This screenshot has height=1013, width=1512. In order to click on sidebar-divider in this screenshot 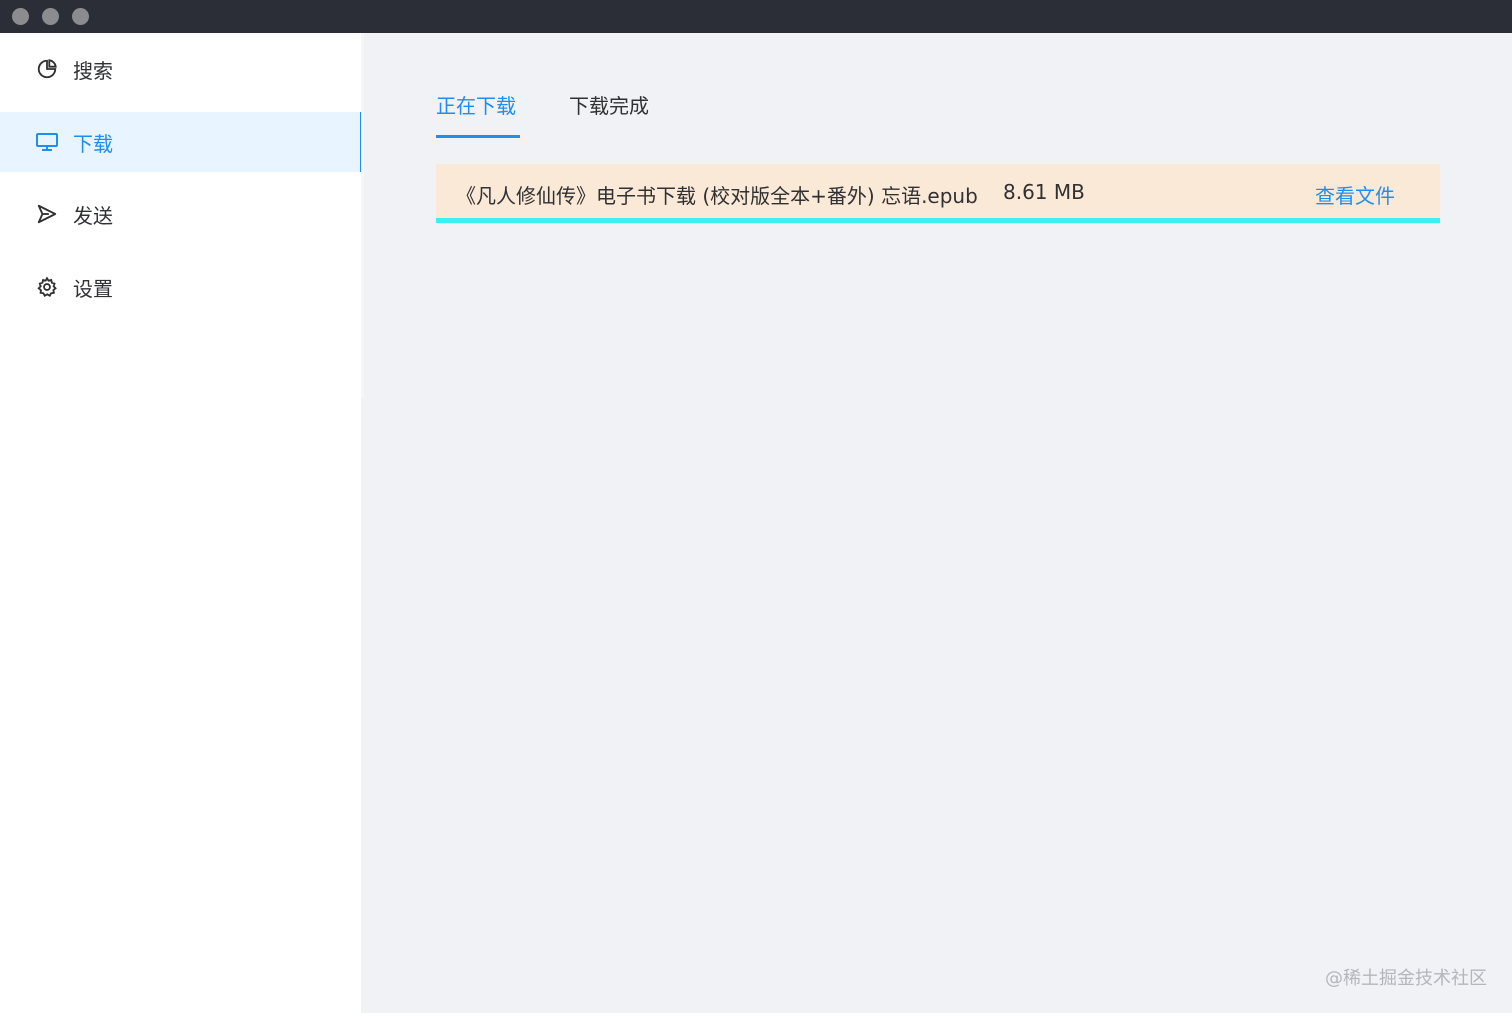, I will do `click(362, 215)`.